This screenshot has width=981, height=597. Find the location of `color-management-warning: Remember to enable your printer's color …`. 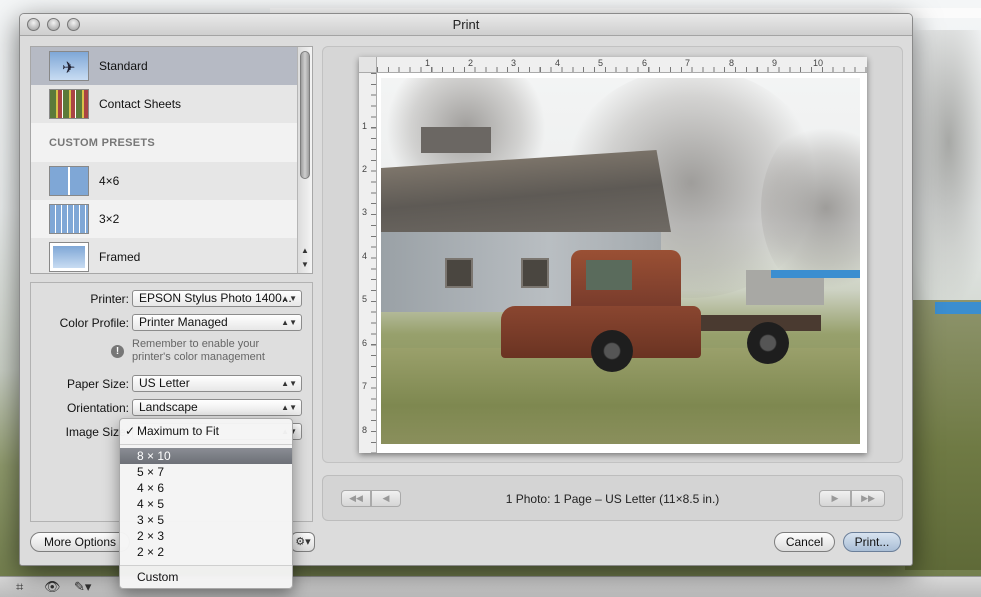

color-management-warning: Remember to enable your printer's color … is located at coordinates (217, 351).